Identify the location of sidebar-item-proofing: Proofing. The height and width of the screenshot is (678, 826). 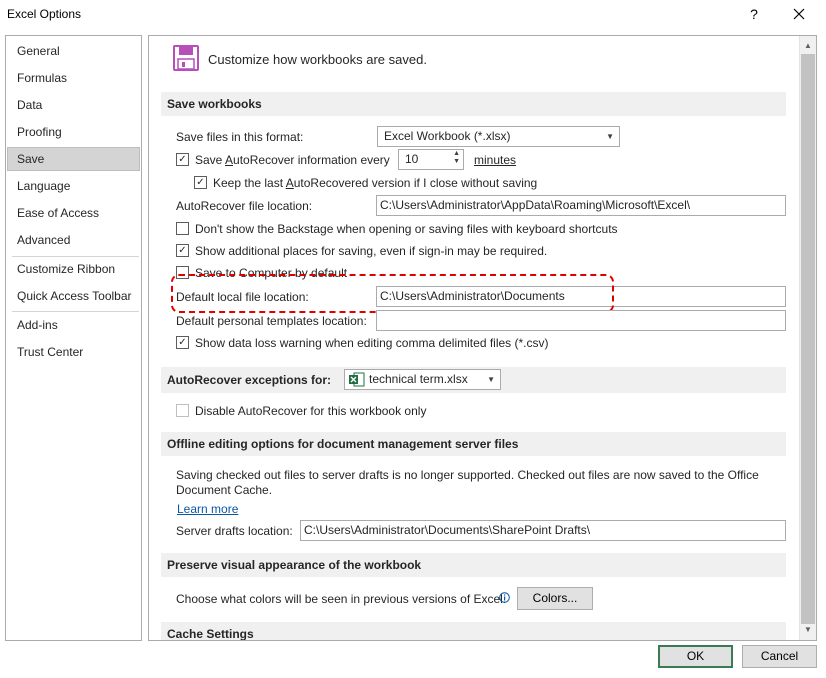
(73, 132).